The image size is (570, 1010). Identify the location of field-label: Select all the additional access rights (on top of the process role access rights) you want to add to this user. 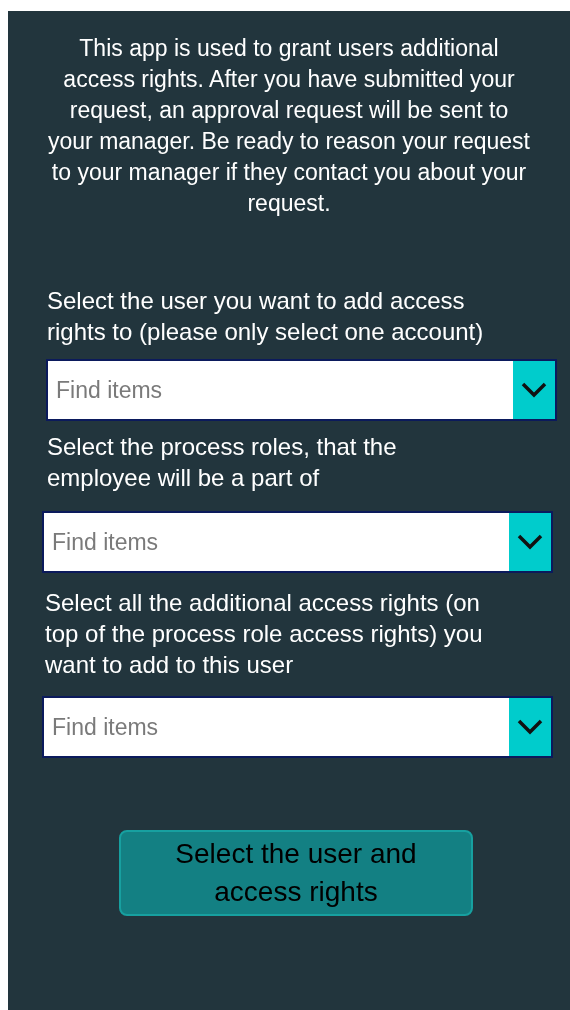
(264, 634).